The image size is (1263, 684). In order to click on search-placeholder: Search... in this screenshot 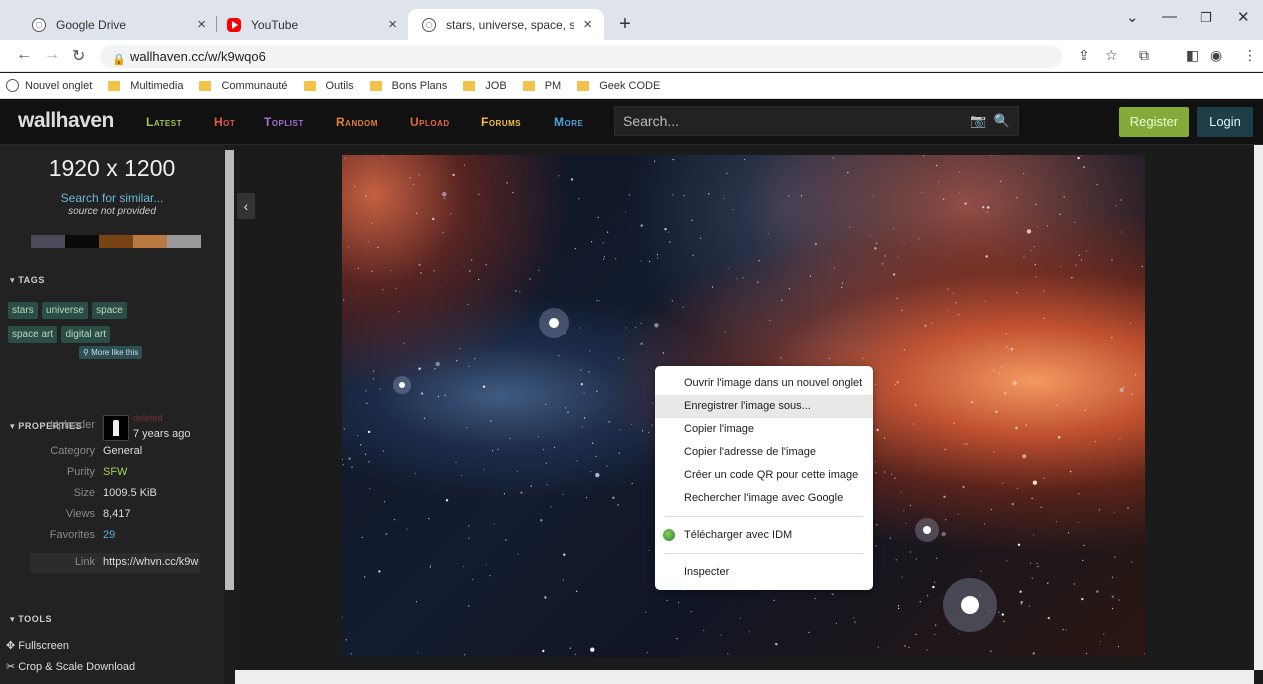, I will do `click(651, 121)`.